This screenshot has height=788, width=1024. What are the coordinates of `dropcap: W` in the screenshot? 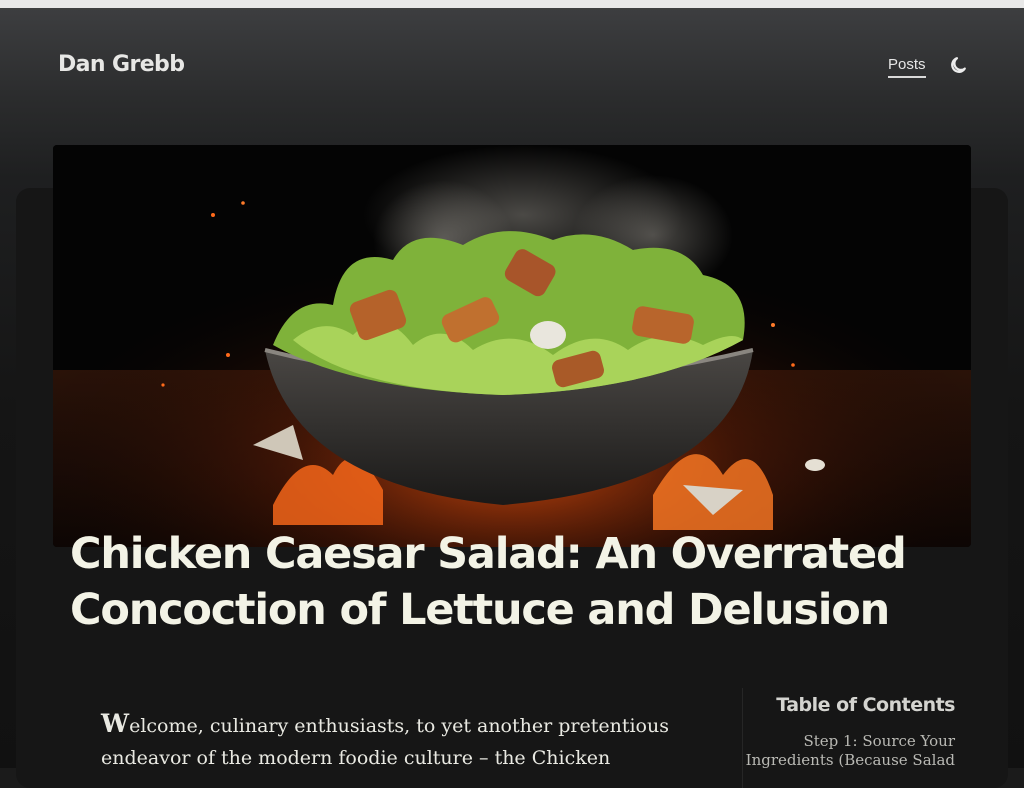 It's located at (115, 723).